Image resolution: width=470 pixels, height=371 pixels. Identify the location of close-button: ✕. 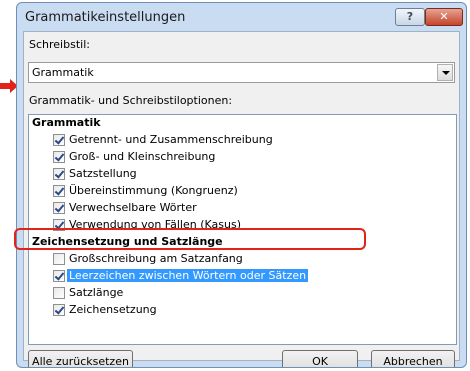
(444, 17).